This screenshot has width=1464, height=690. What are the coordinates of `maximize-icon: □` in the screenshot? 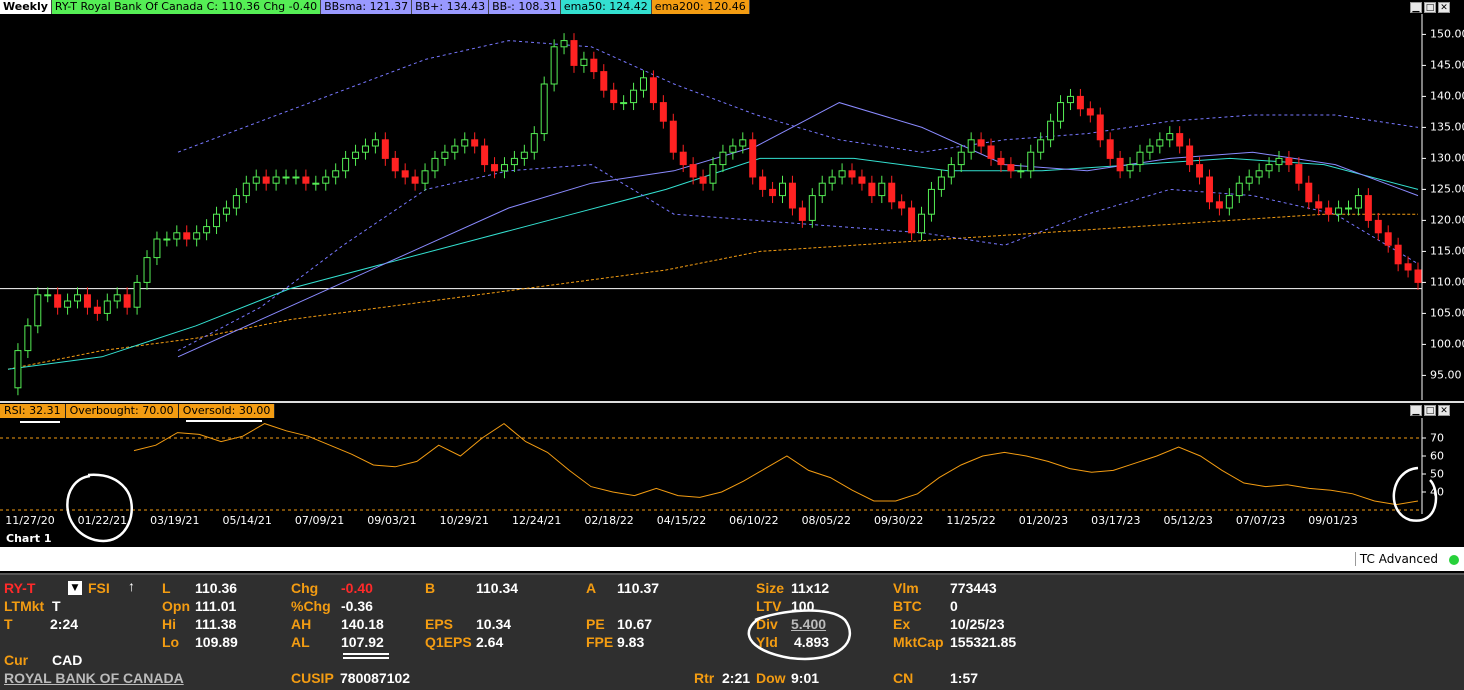 It's located at (1430, 7).